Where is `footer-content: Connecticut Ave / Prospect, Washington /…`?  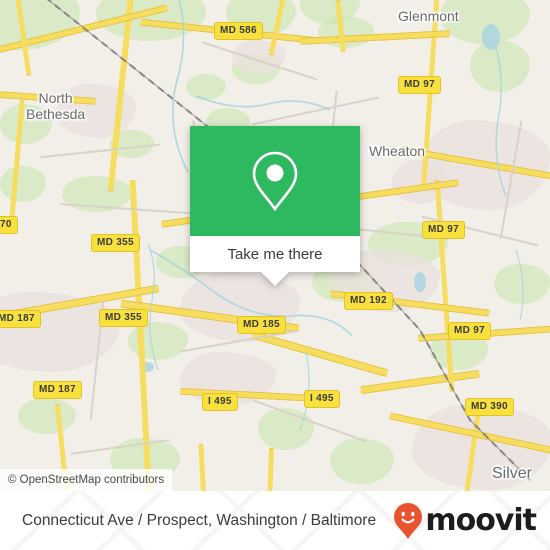
footer-content: Connecticut Ave / Prospect, Washington /… is located at coordinates (275, 520).